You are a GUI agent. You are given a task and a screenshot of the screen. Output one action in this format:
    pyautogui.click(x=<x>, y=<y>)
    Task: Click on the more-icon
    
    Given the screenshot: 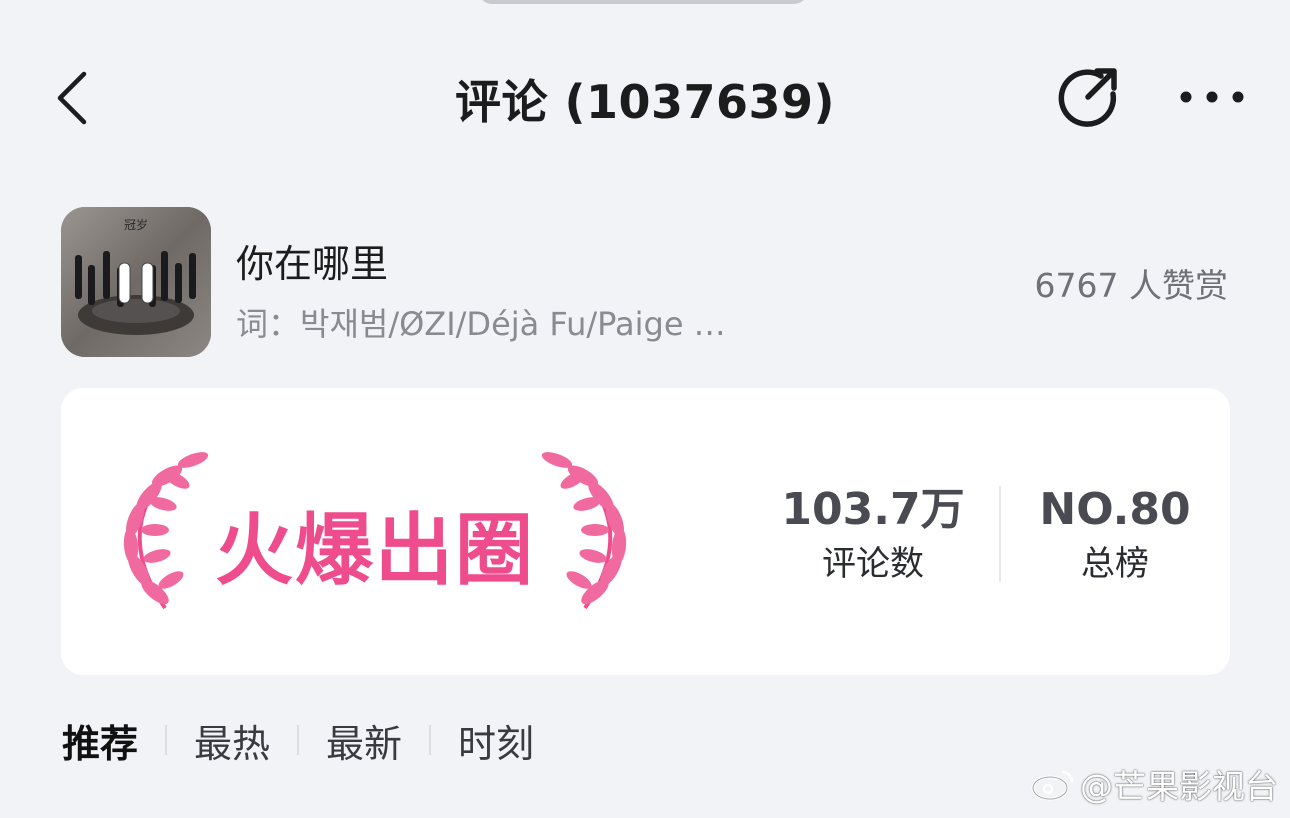 What is the action you would take?
    pyautogui.click(x=1212, y=97)
    